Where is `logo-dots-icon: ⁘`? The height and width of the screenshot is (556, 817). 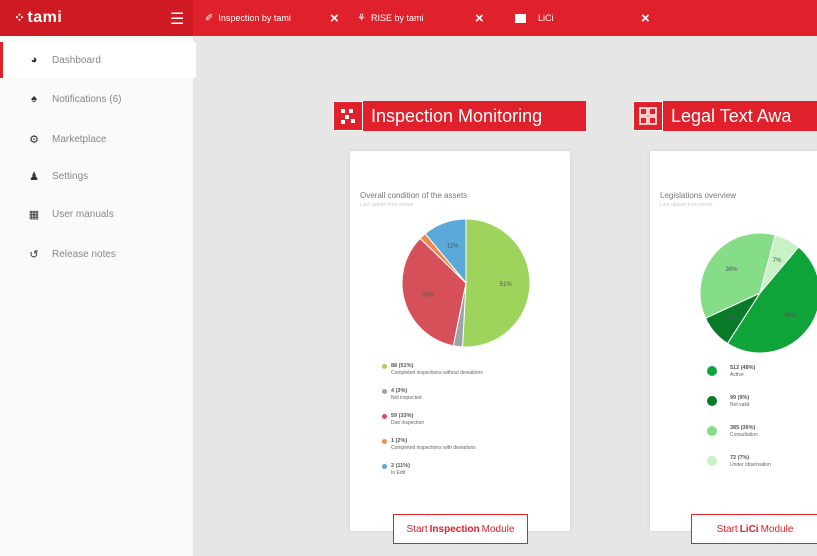 logo-dots-icon: ⁘ is located at coordinates (20, 17).